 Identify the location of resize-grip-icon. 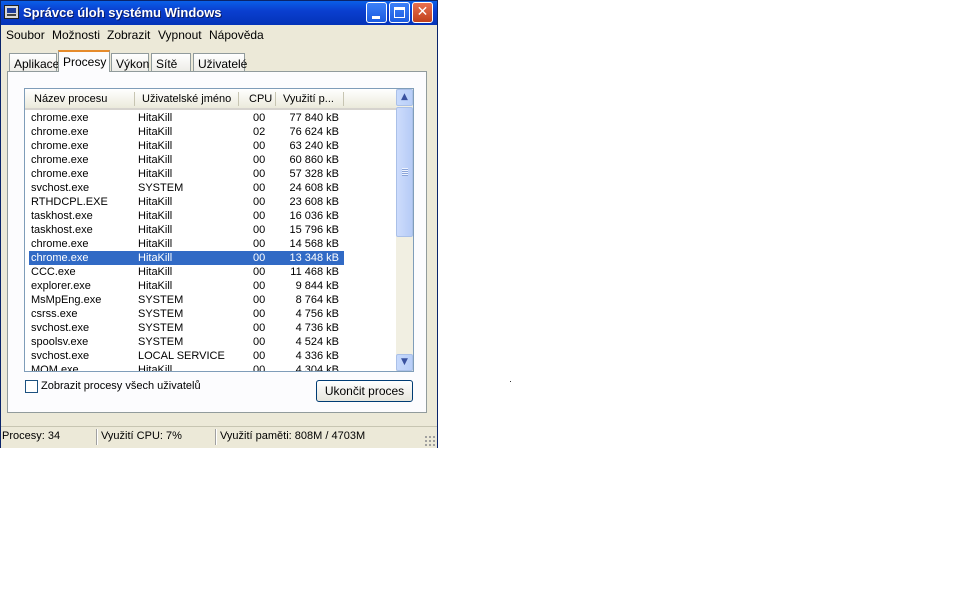
(429, 440).